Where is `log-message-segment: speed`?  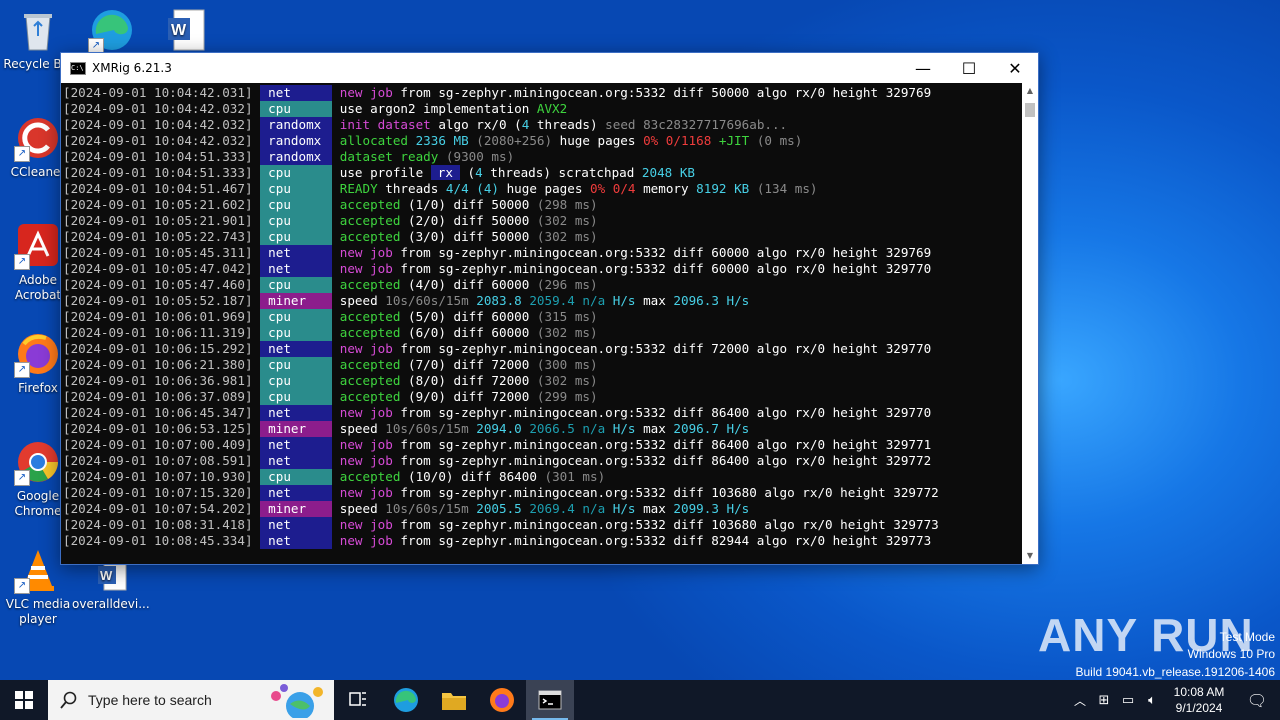
log-message-segment: speed is located at coordinates (362, 428).